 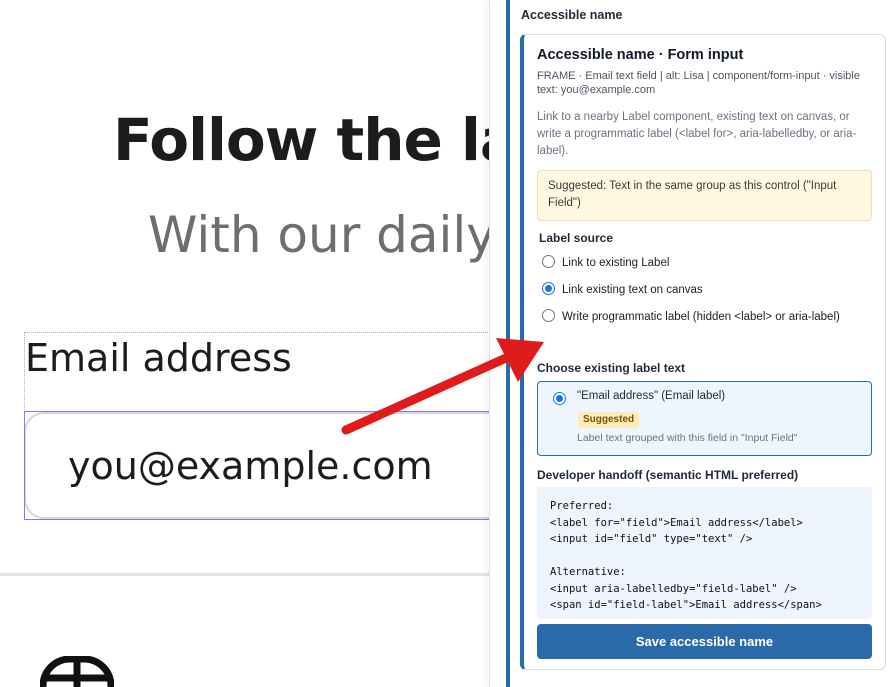 I want to click on card-title: Accessible name · Form input, so click(x=640, y=55).